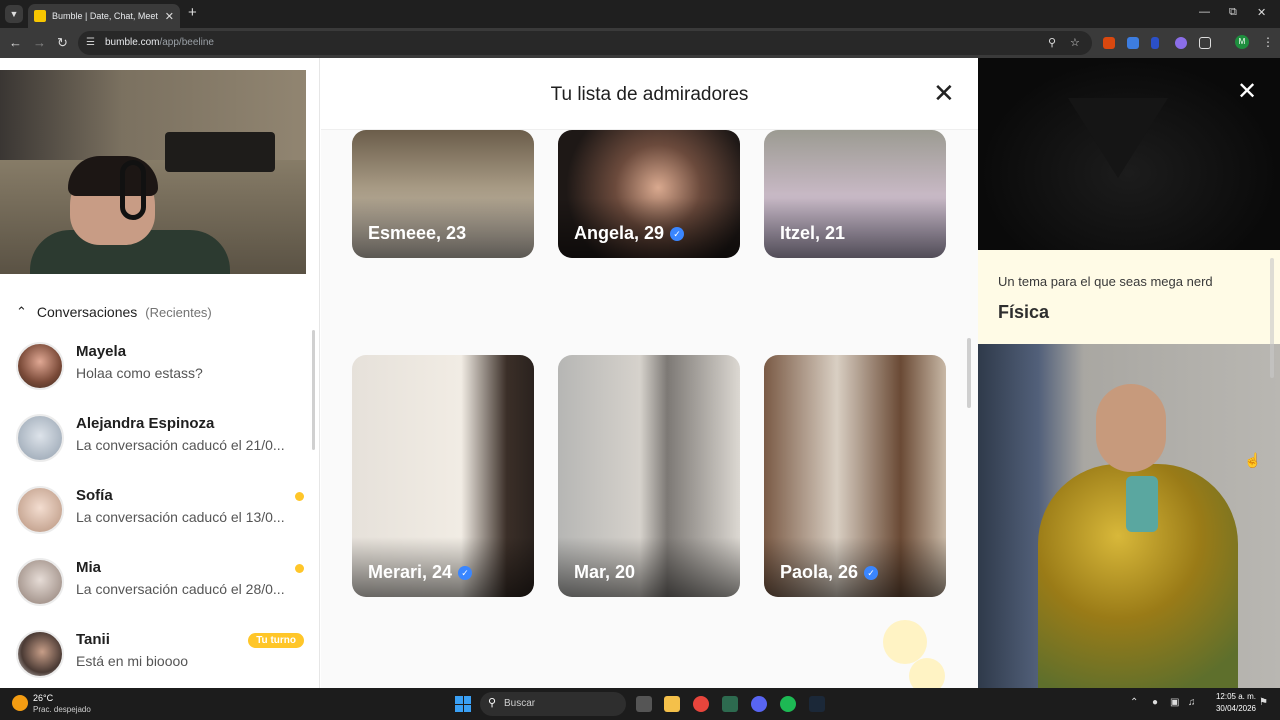 The image size is (1280, 720). I want to click on card-label: Esmeee, 23, so click(417, 233).